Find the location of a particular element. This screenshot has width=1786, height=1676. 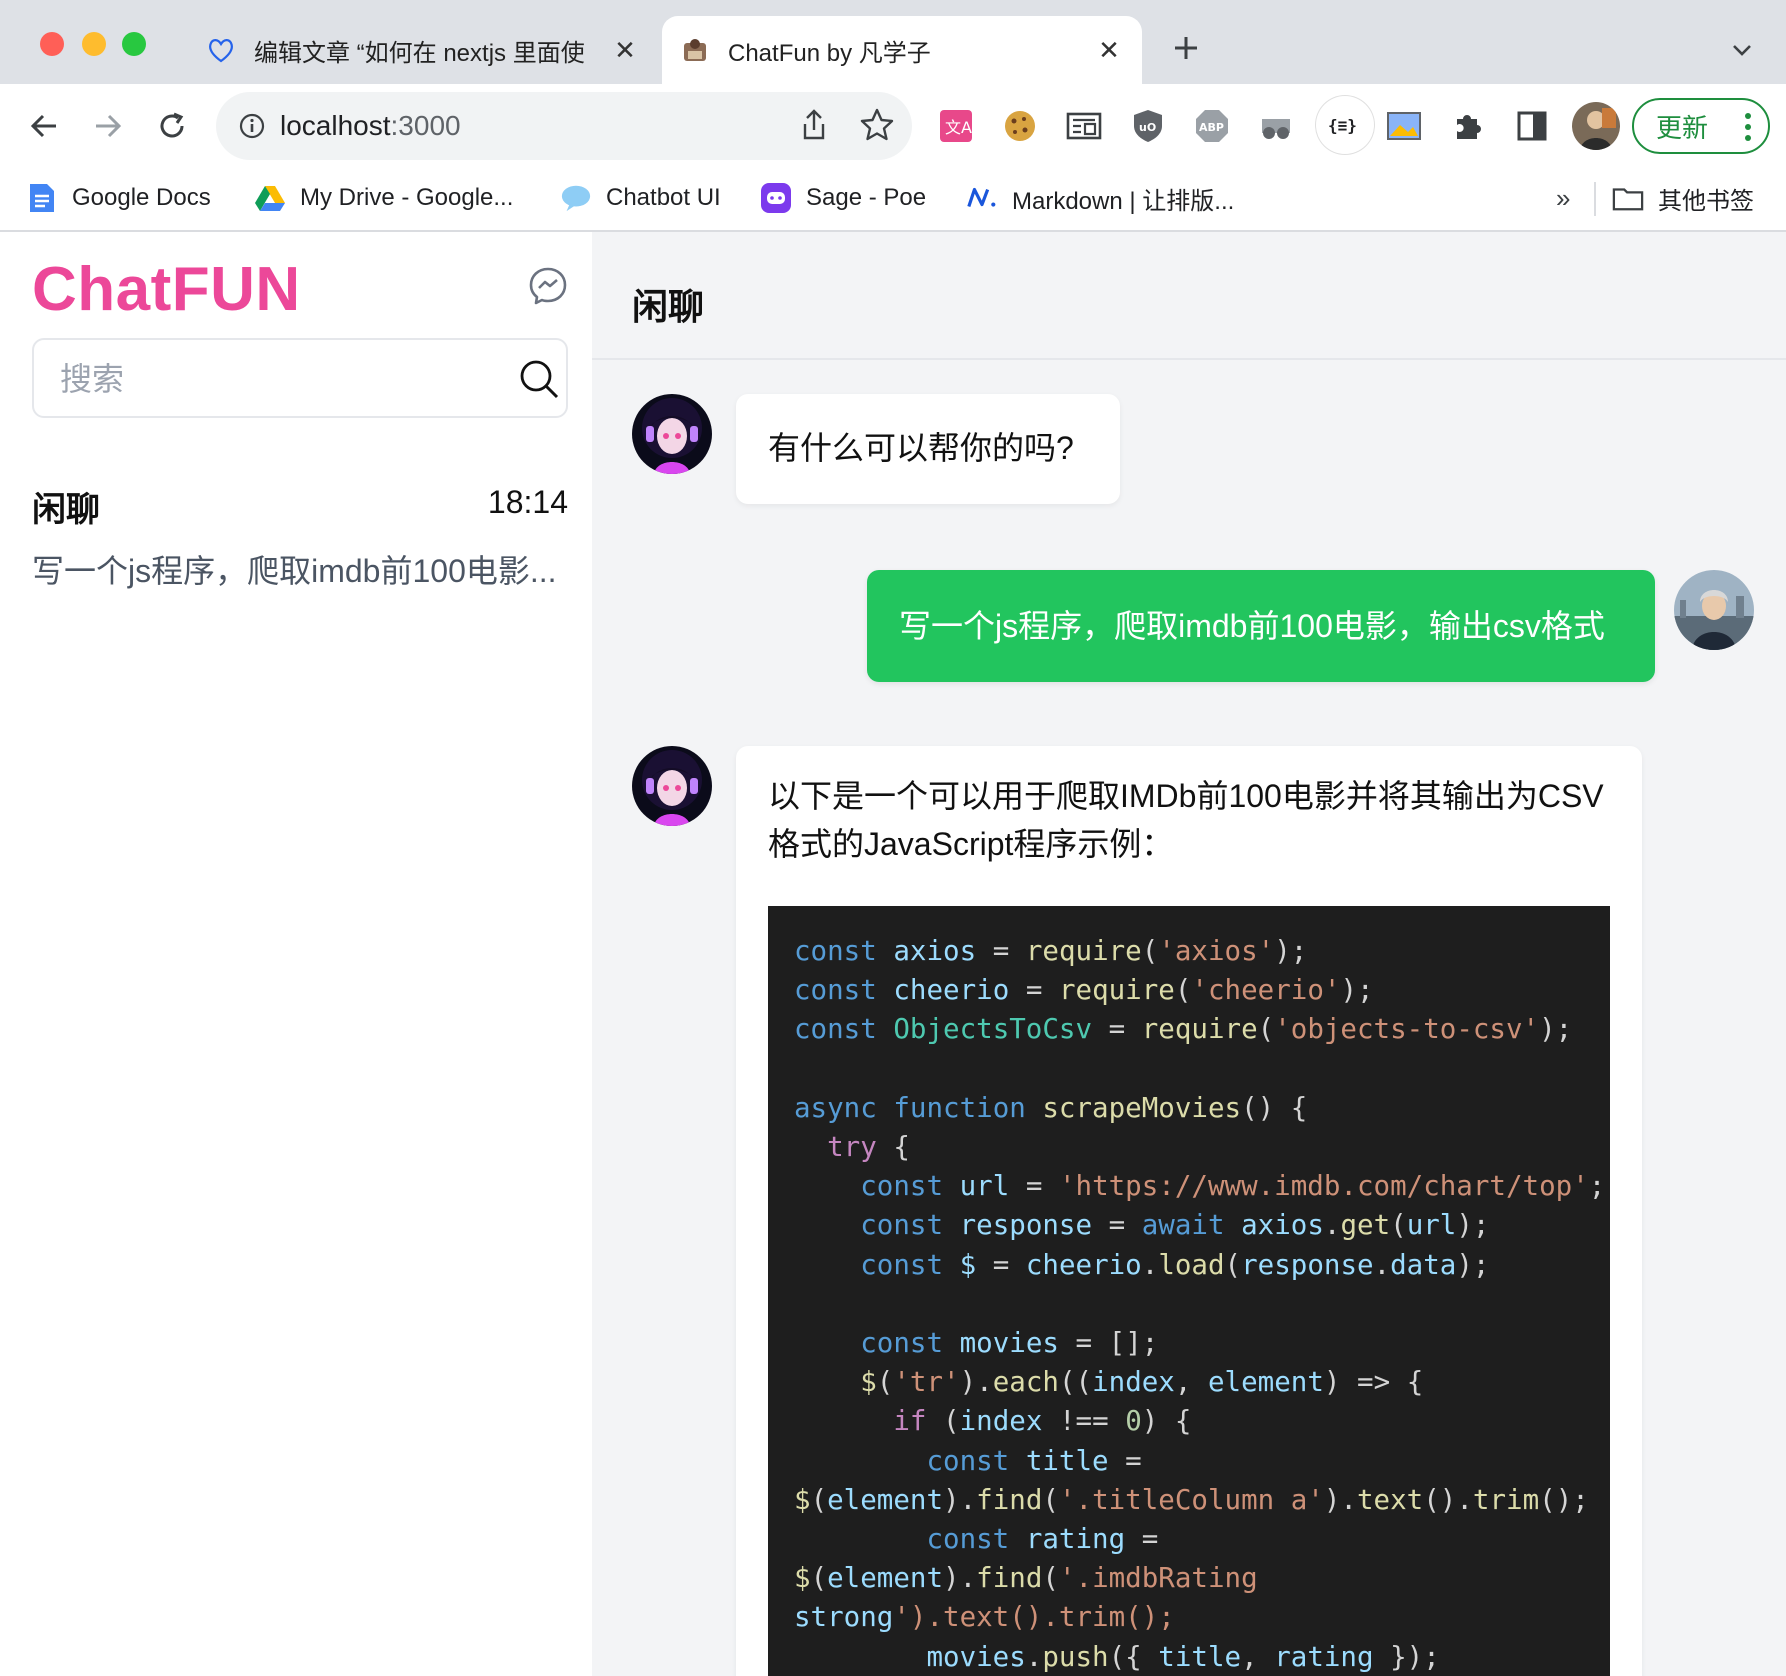

url-host: localhost is located at coordinates (335, 125).